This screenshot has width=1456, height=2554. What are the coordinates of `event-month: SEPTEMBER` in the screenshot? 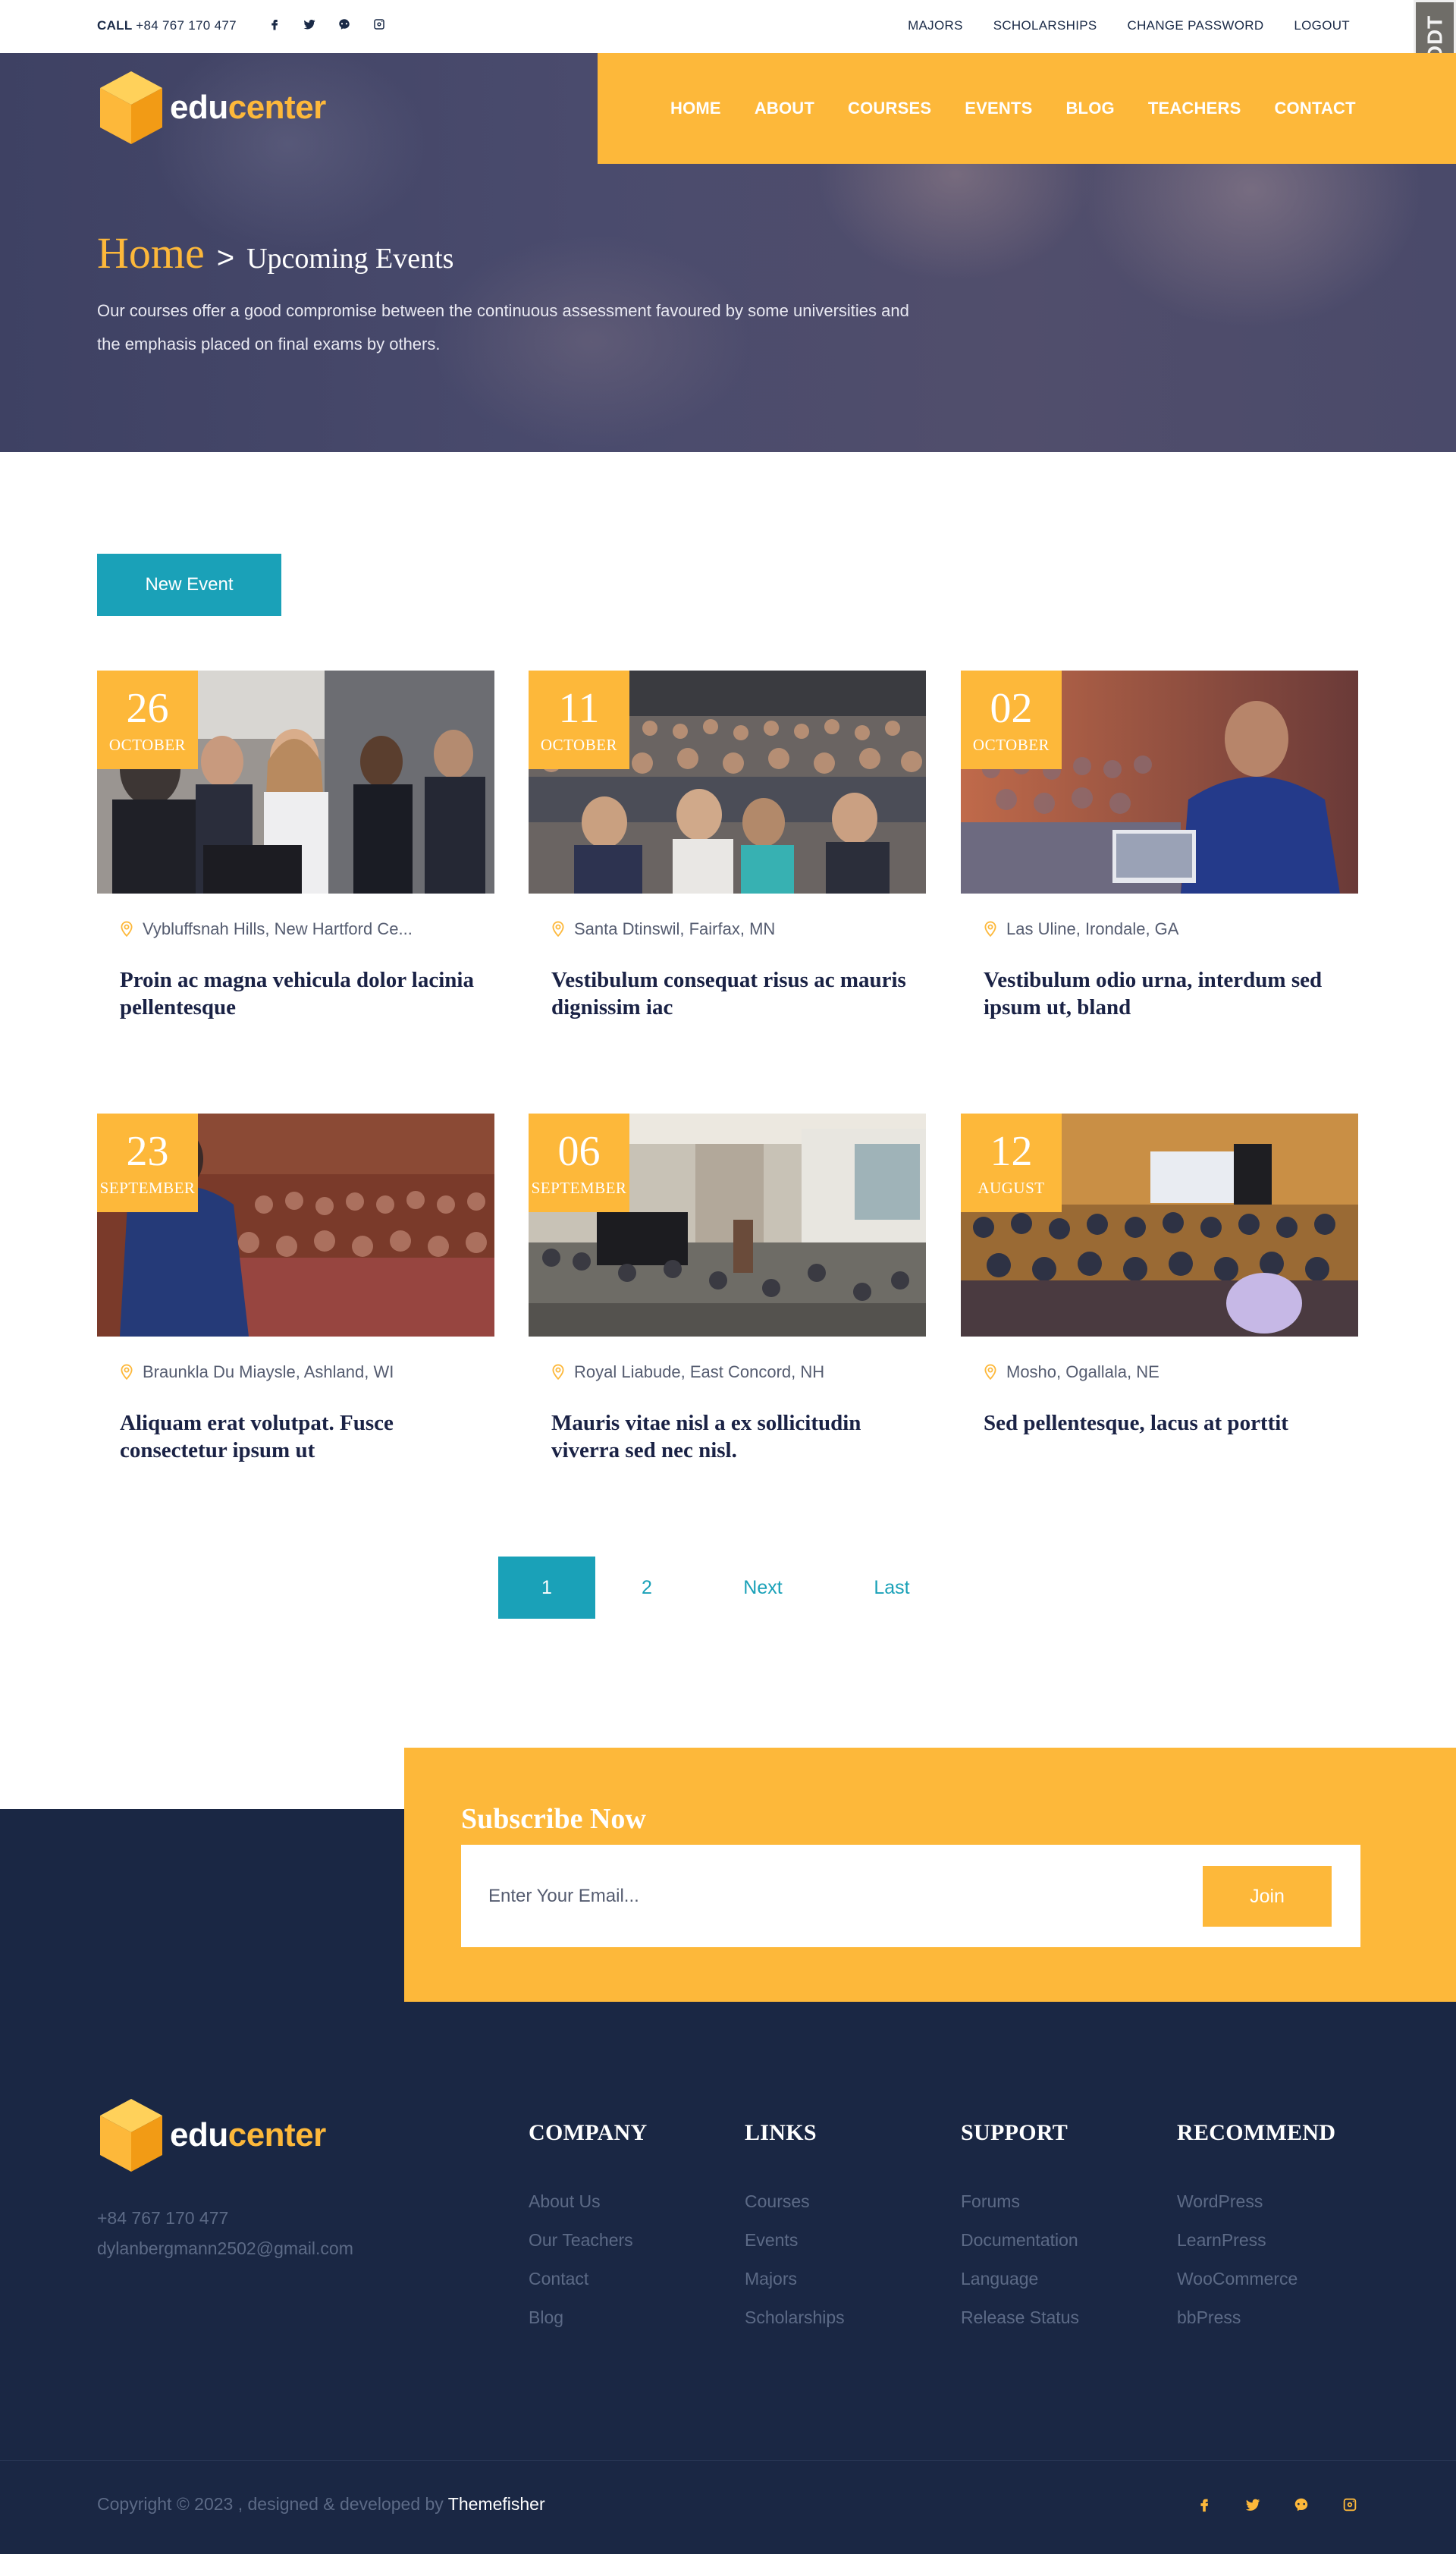 It's located at (579, 1188).